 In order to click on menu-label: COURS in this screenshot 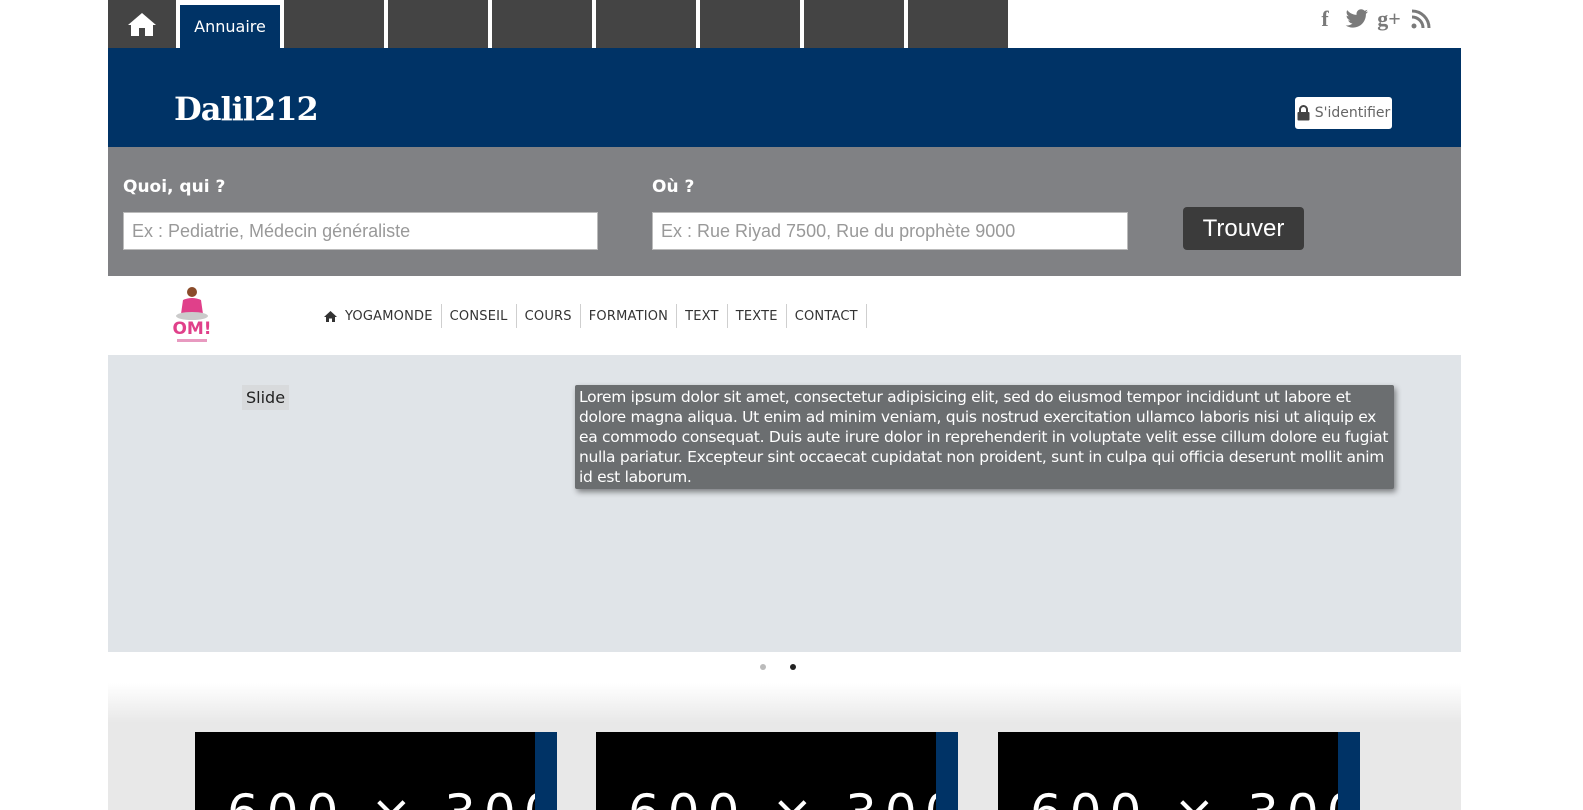, I will do `click(548, 316)`.